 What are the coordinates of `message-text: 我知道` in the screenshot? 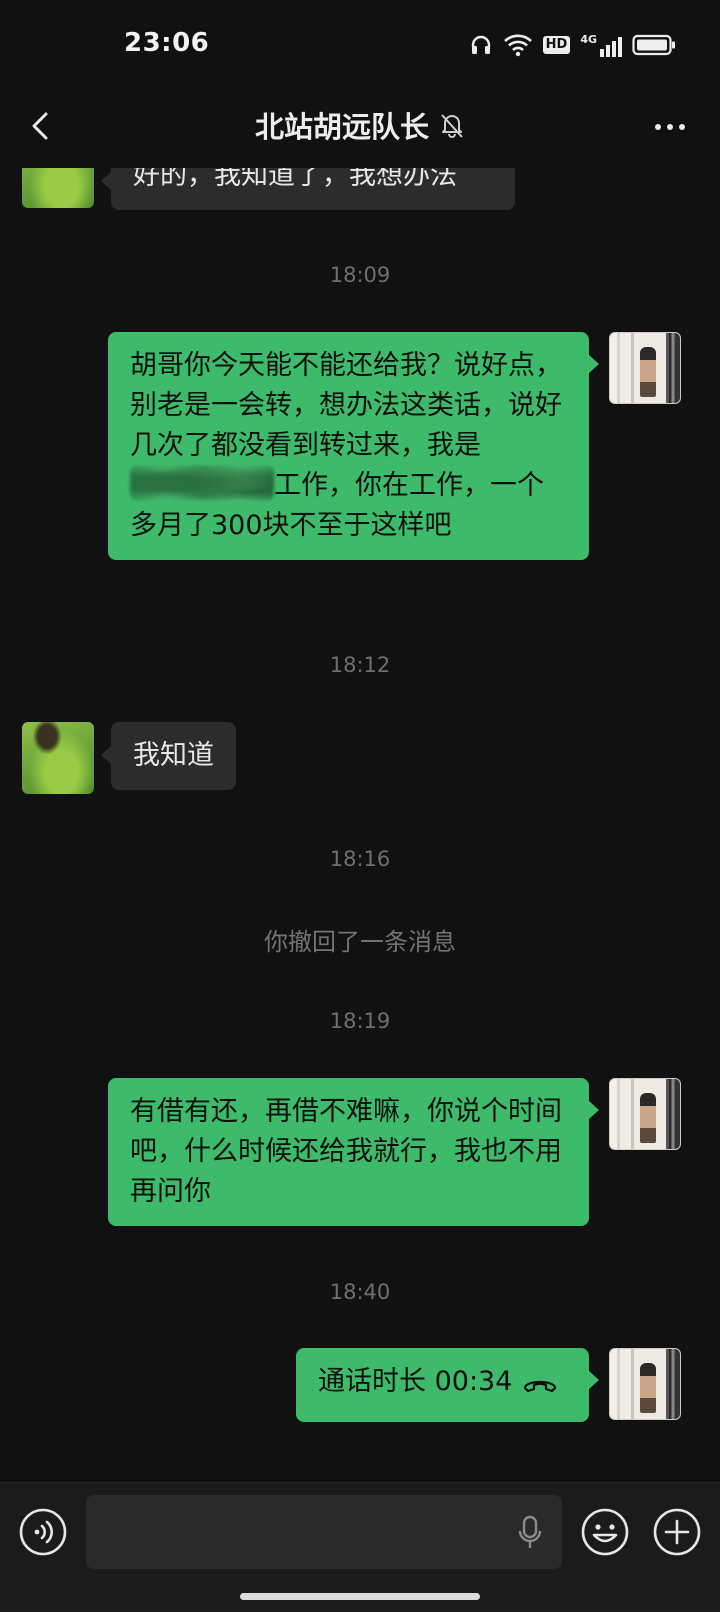 It's located at (173, 755).